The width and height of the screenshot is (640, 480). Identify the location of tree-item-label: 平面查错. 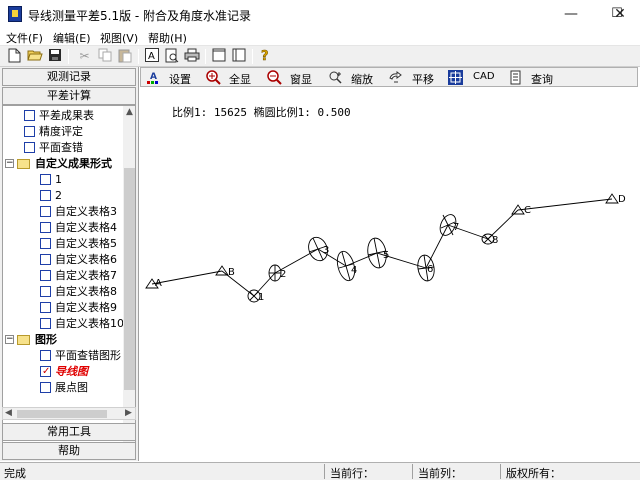
(61, 147).